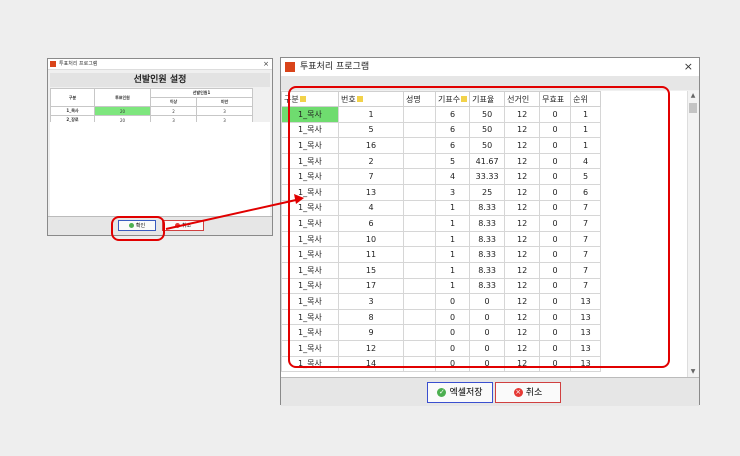 The width and height of the screenshot is (740, 456). I want to click on arrow-graphic, so click(234, 212).